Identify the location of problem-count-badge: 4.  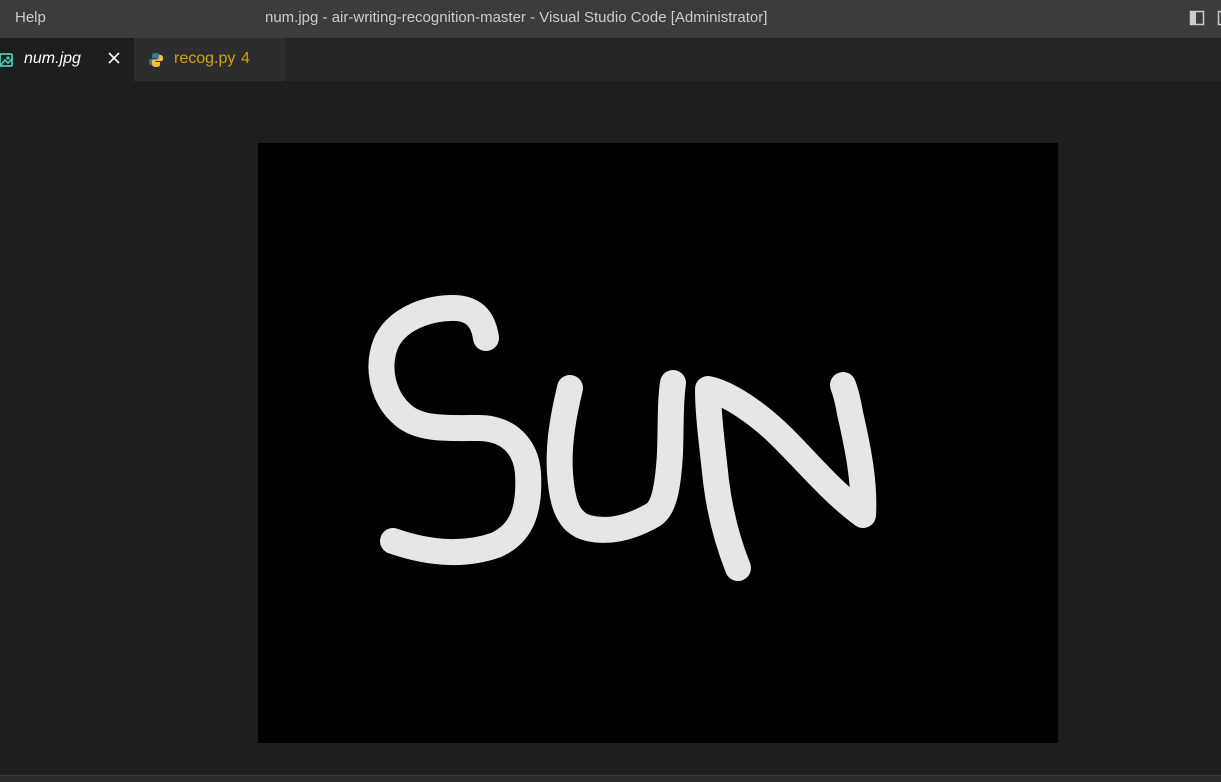
(245, 59).